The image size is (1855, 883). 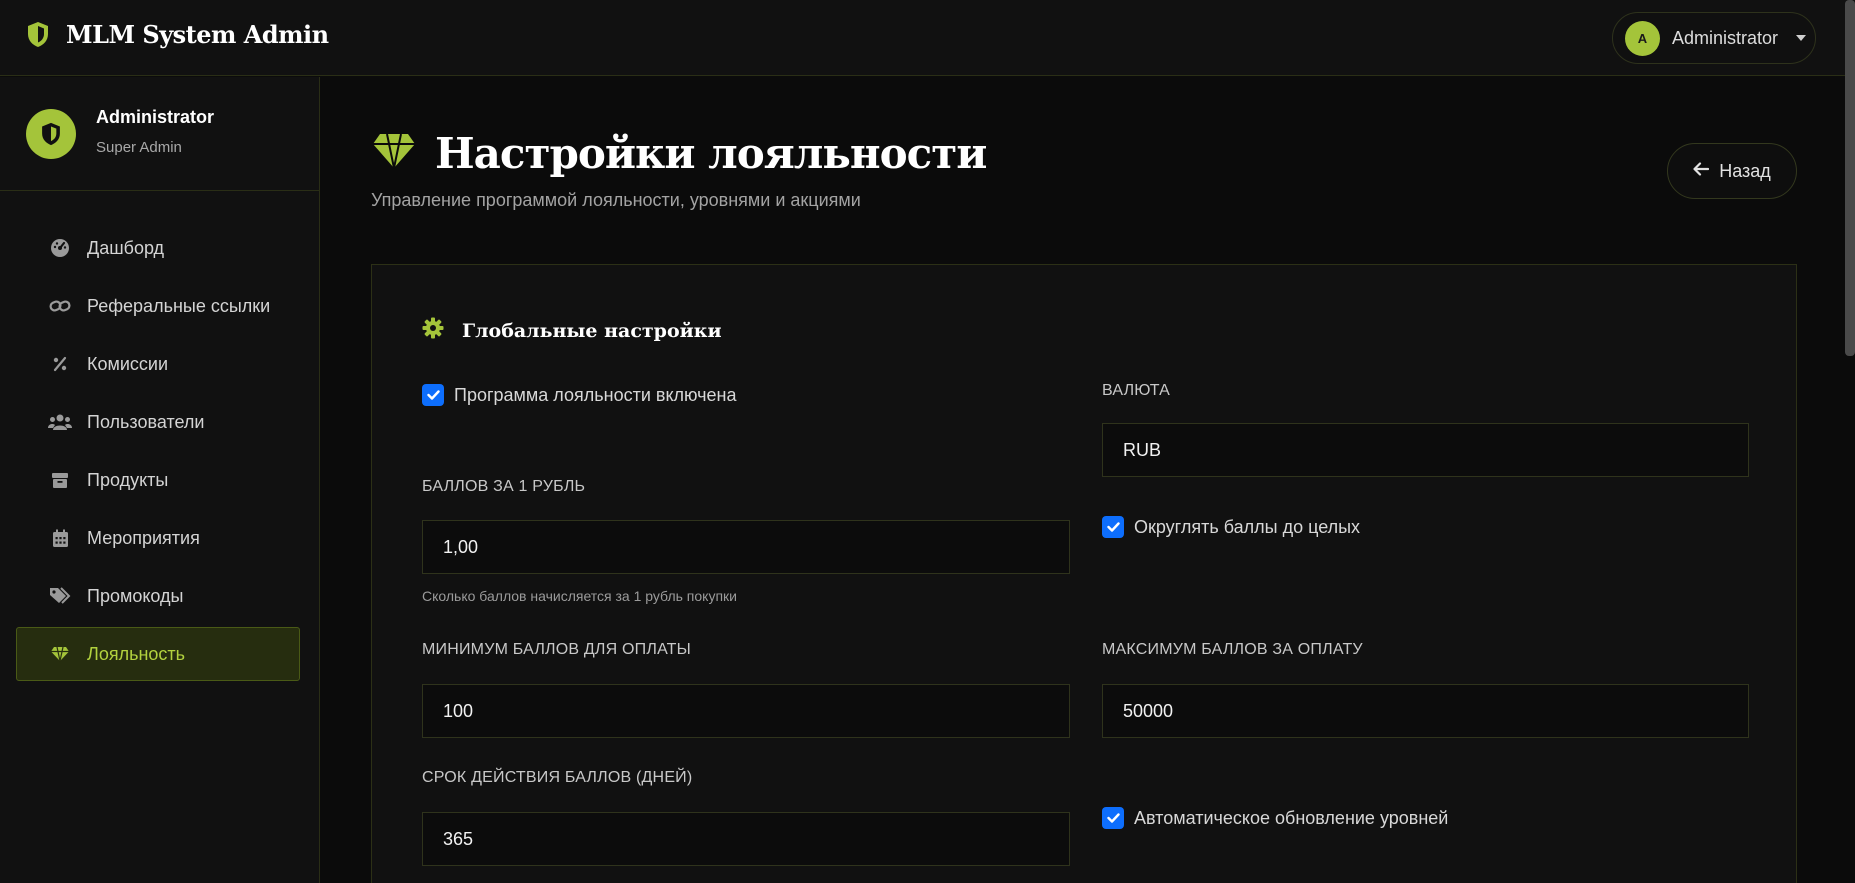 What do you see at coordinates (1801, 38) in the screenshot?
I see `chevron-down-icon` at bounding box center [1801, 38].